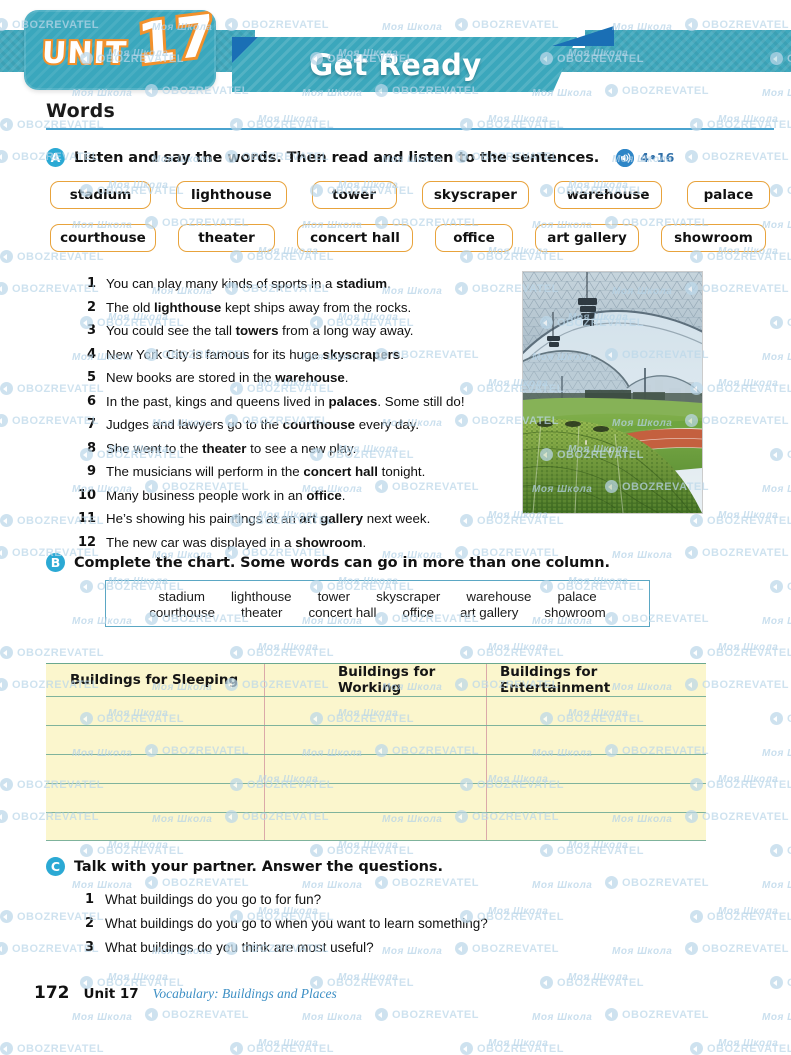 The width and height of the screenshot is (791, 1055). Describe the element at coordinates (91, 284) in the screenshot. I see `sentence-number: 1` at that location.